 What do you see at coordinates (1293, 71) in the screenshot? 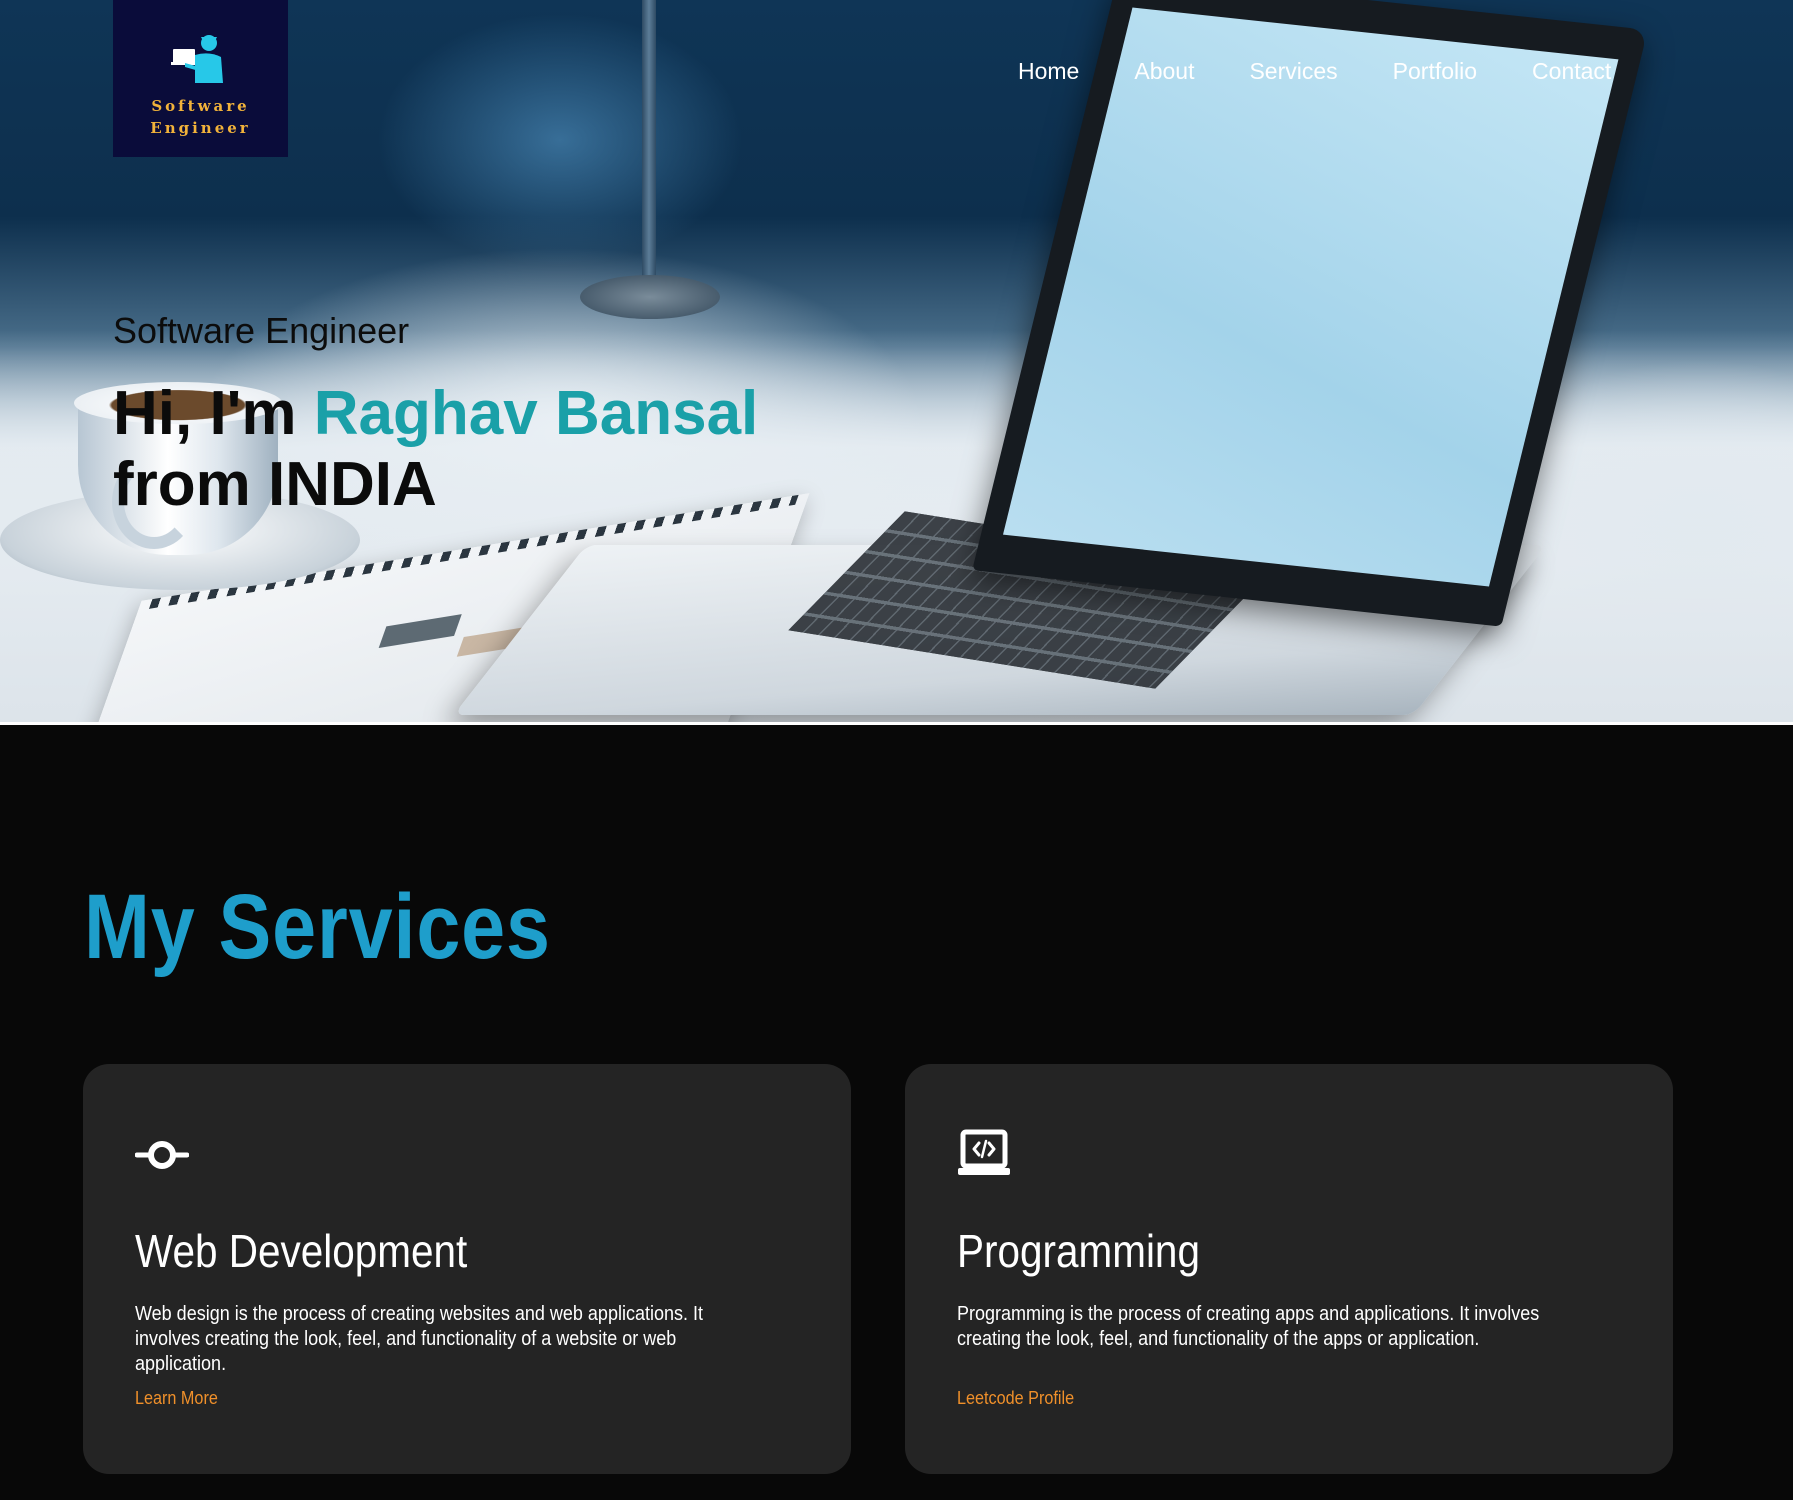
I see `nav-services-link: Services` at bounding box center [1293, 71].